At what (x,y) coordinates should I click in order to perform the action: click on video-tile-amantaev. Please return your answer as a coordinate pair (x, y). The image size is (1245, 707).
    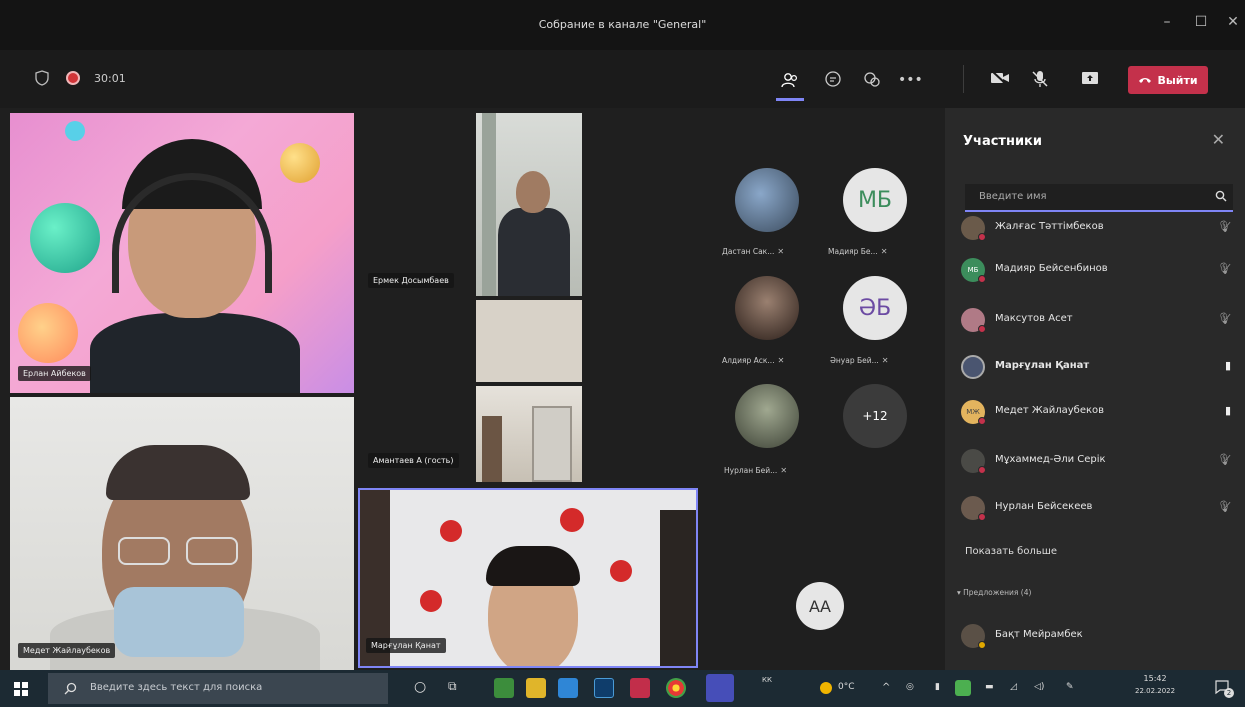
    Looking at the image, I should click on (529, 434).